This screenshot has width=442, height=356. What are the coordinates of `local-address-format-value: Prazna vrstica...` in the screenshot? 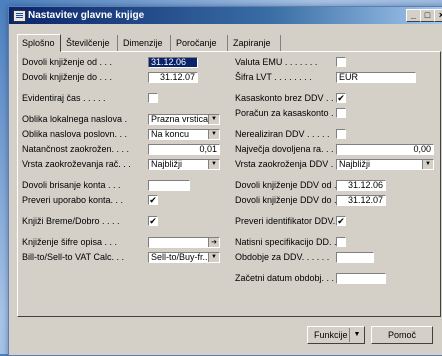 It's located at (183, 119).